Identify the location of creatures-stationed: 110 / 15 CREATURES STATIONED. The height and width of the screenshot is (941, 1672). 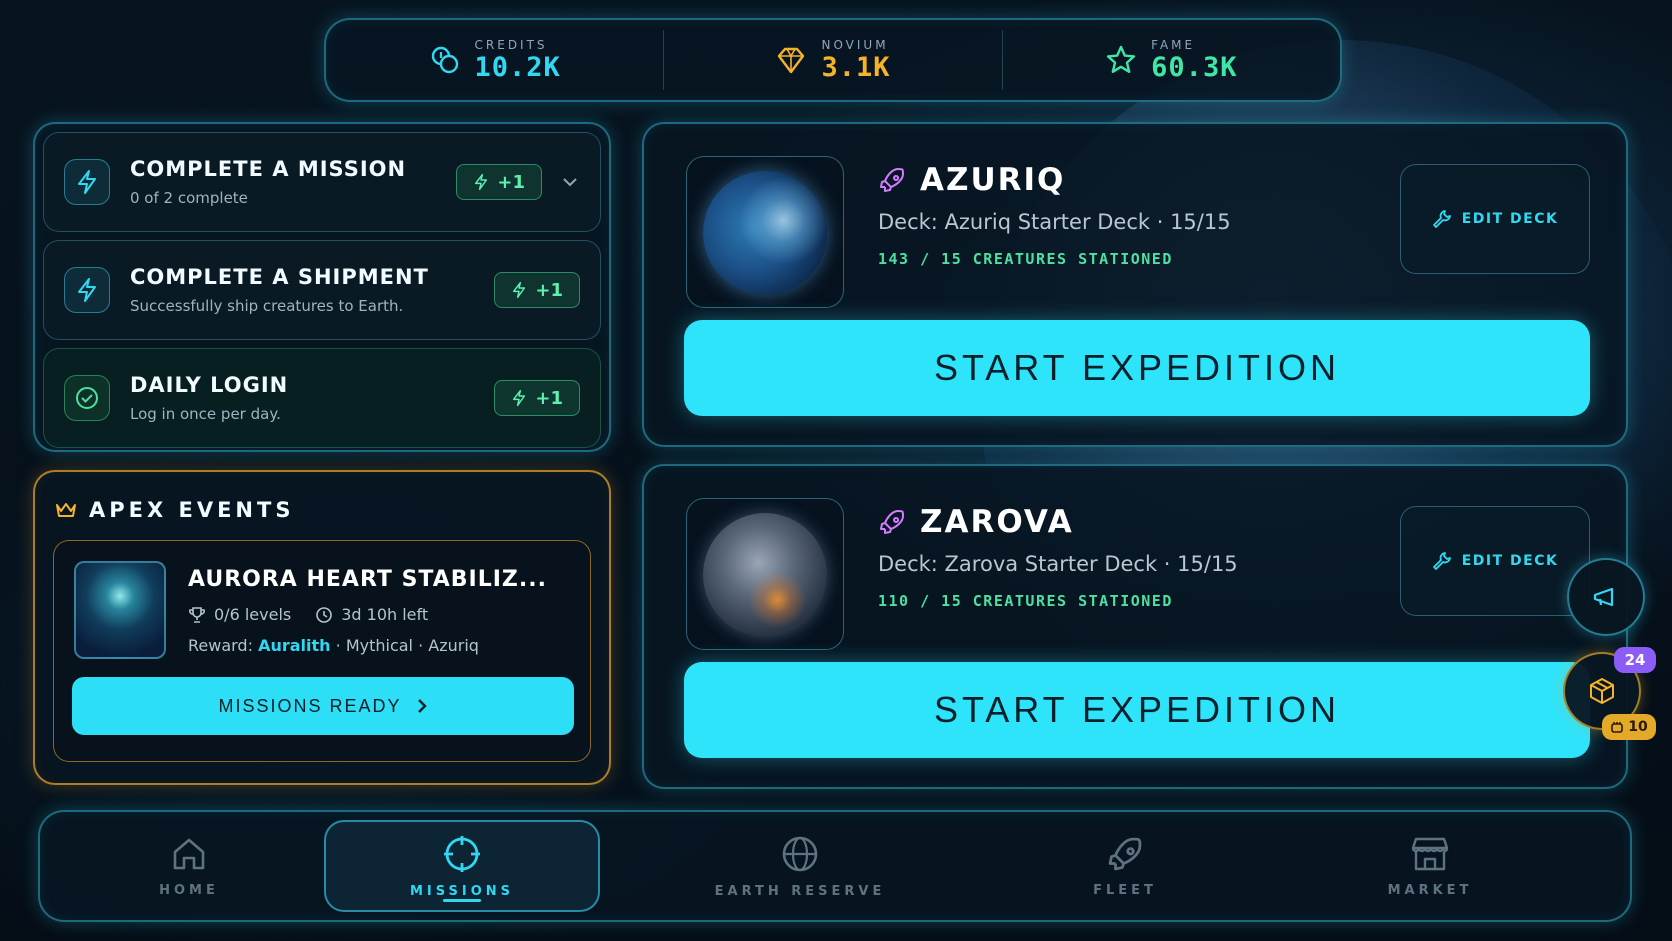
(1025, 601).